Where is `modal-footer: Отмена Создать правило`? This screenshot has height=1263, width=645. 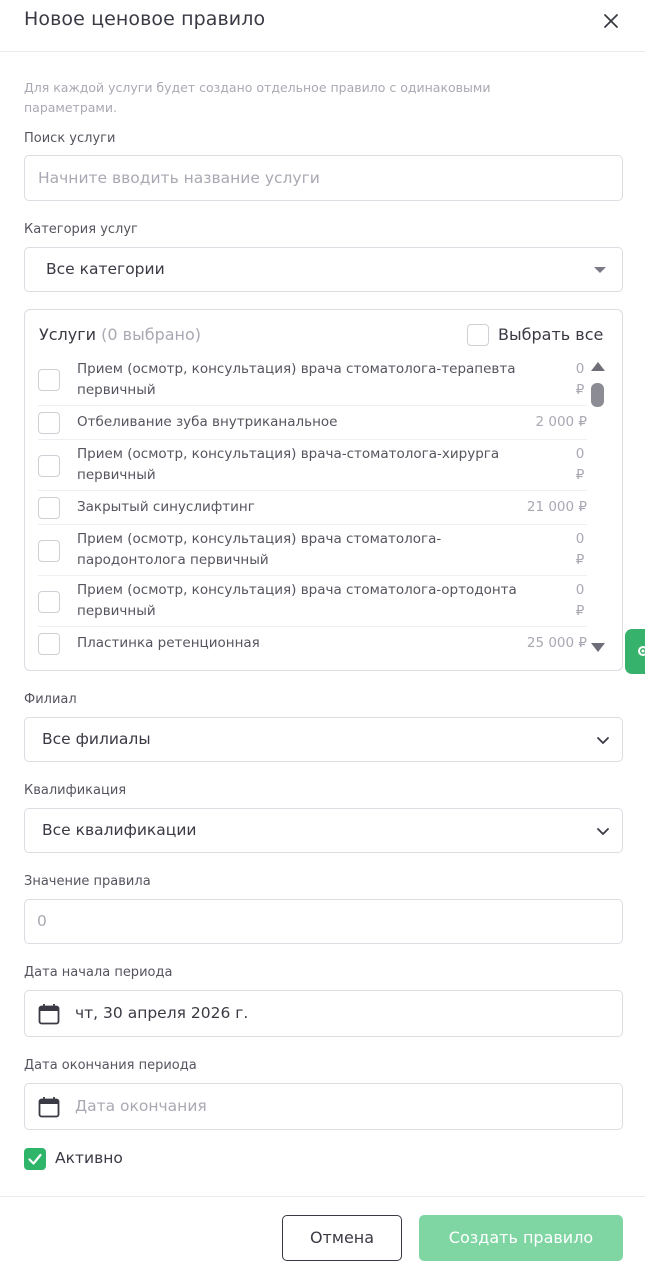
modal-footer: Отмена Создать правило is located at coordinates (322, 1229).